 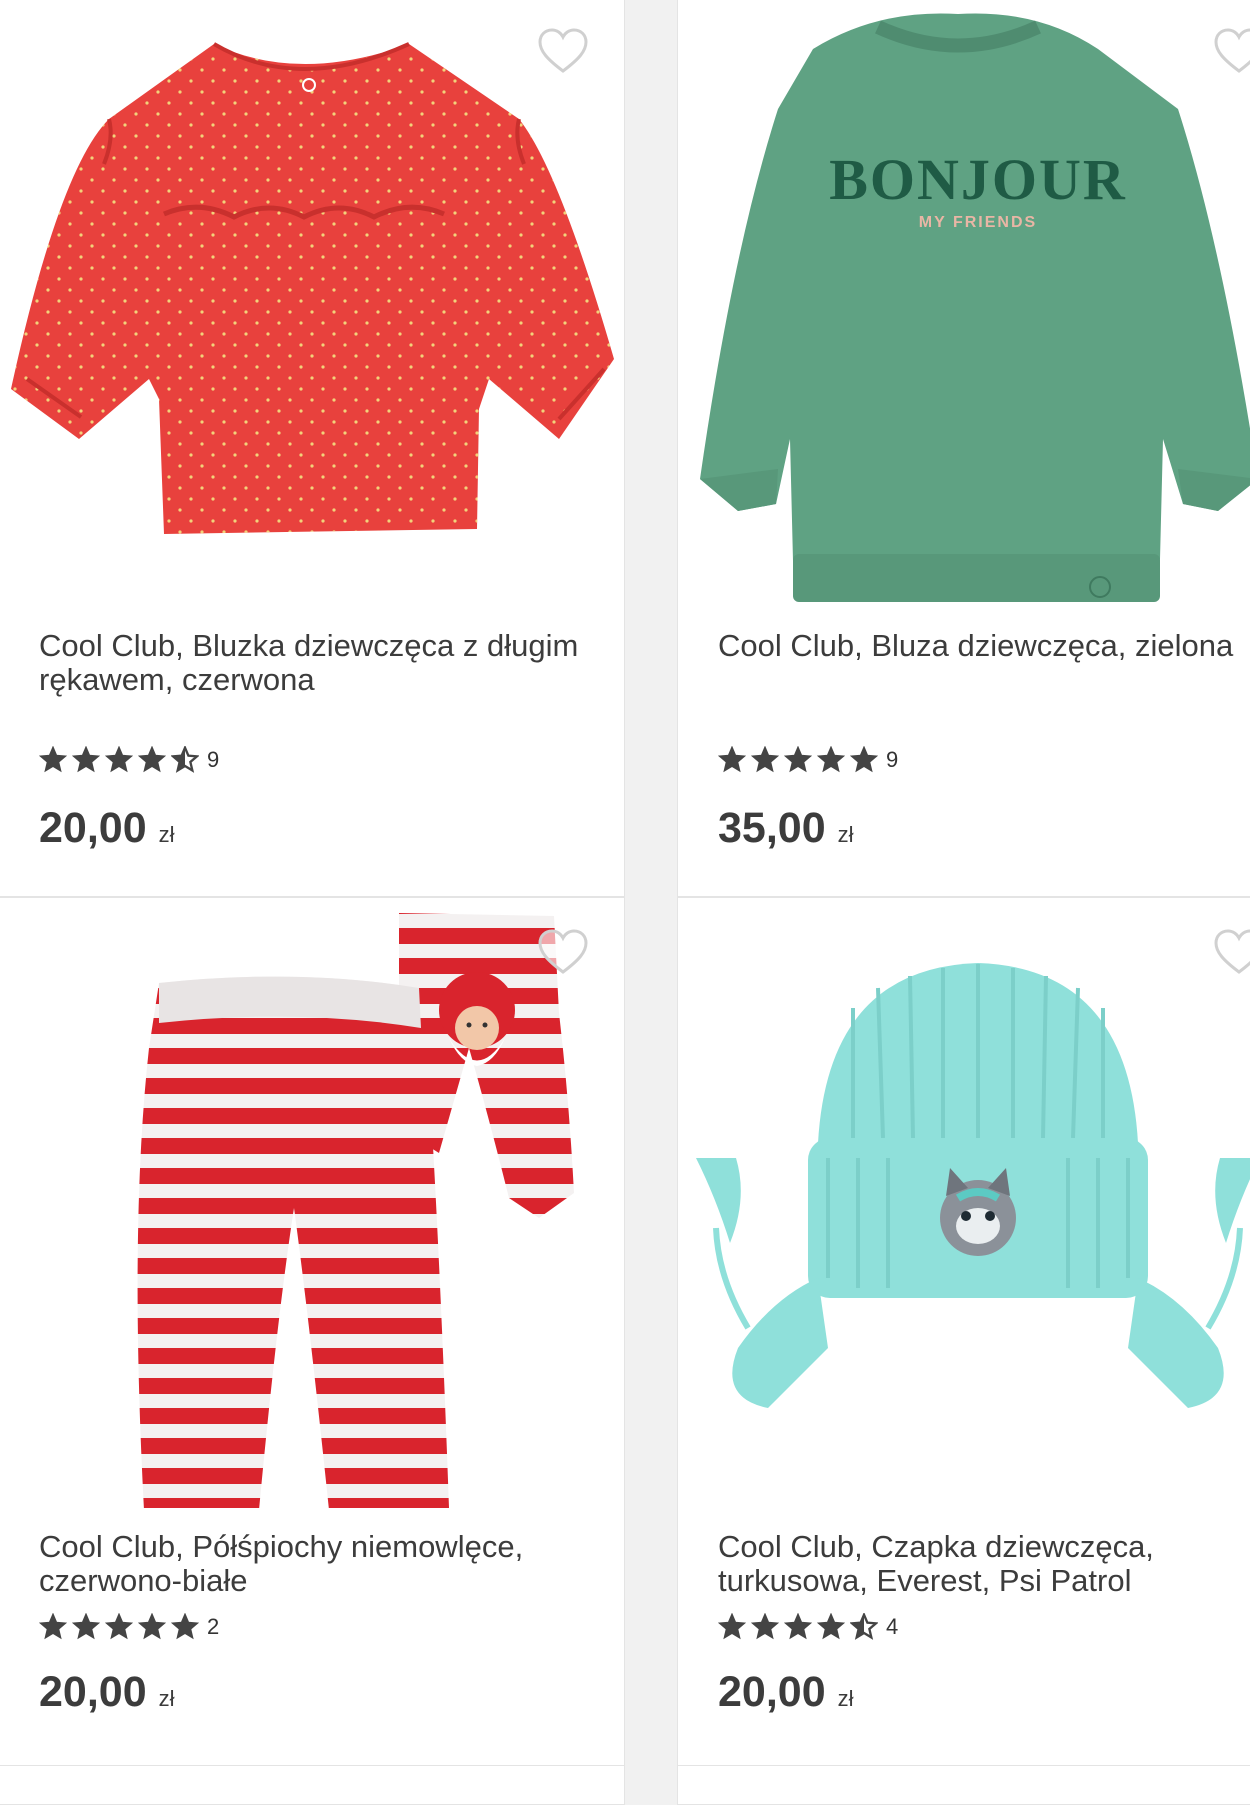 I want to click on print-text-main: BONJOUR, so click(x=978, y=179).